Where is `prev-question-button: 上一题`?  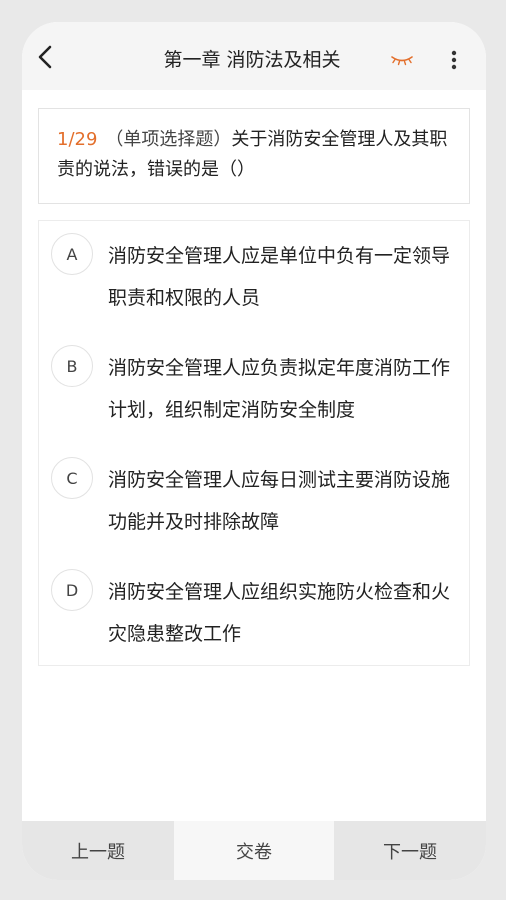
prev-question-button: 上一题 is located at coordinates (98, 850).